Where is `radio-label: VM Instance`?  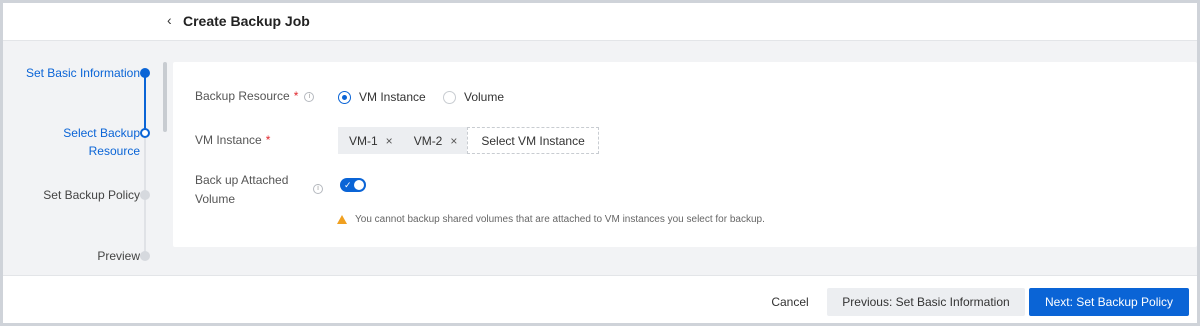 radio-label: VM Instance is located at coordinates (392, 97).